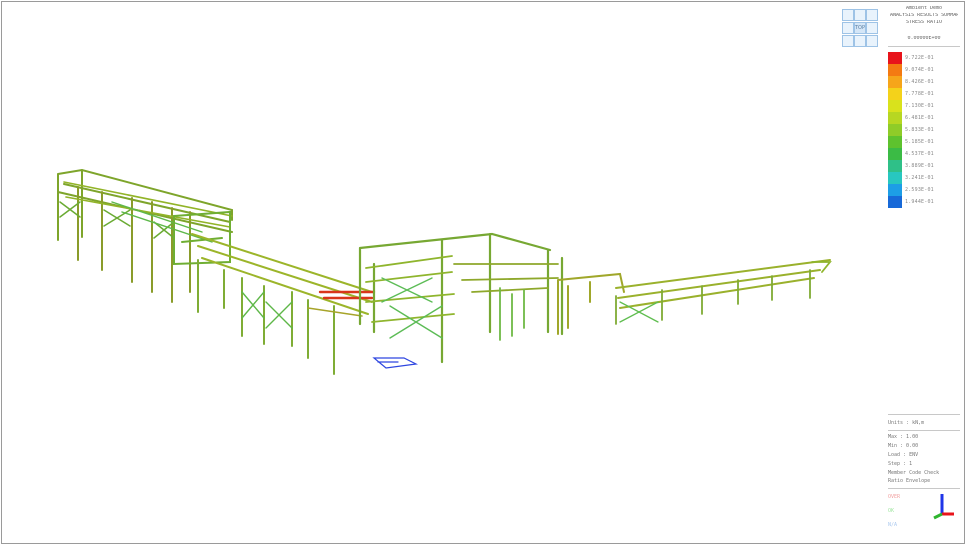  Describe the element at coordinates (924, 38) in the screenshot. I see `legend-header-4: 0.00000E+00` at that location.